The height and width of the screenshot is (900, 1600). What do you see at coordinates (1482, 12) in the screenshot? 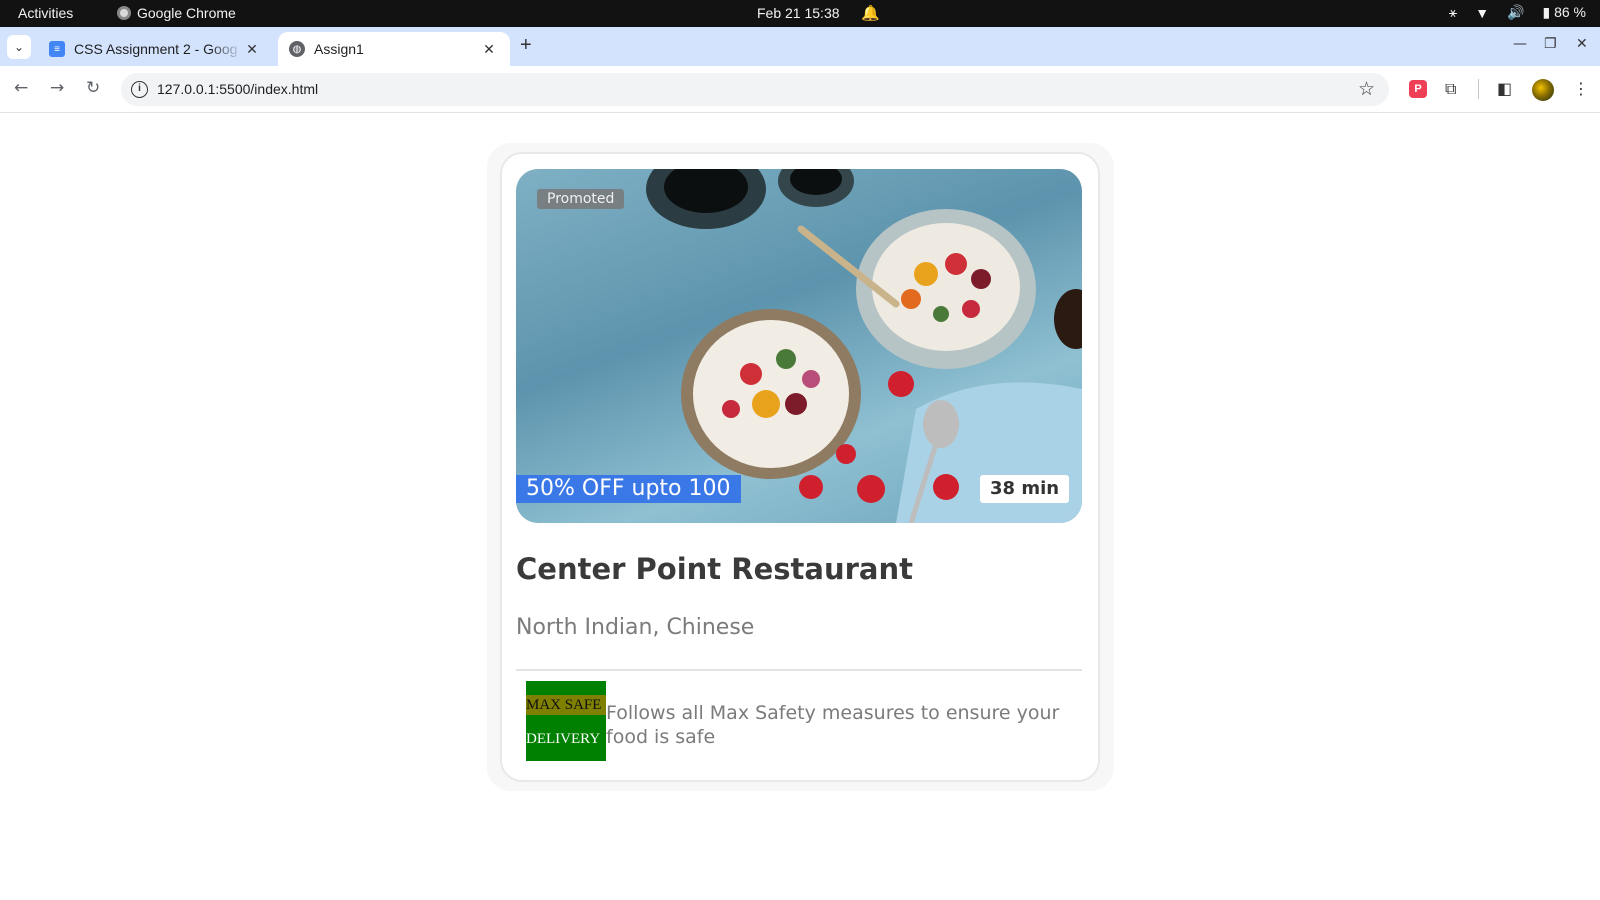
I see `wifi-icon: ▼` at bounding box center [1482, 12].